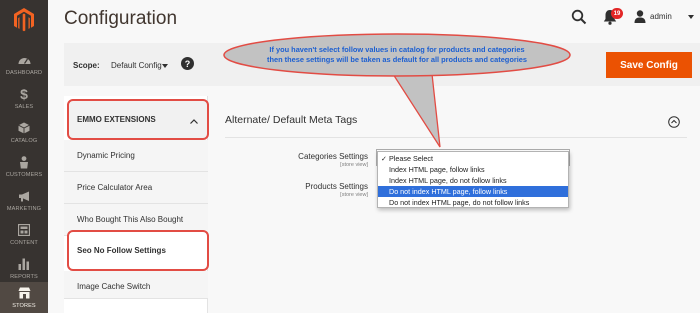  I want to click on nav-item-stores: STORES, so click(24, 297).